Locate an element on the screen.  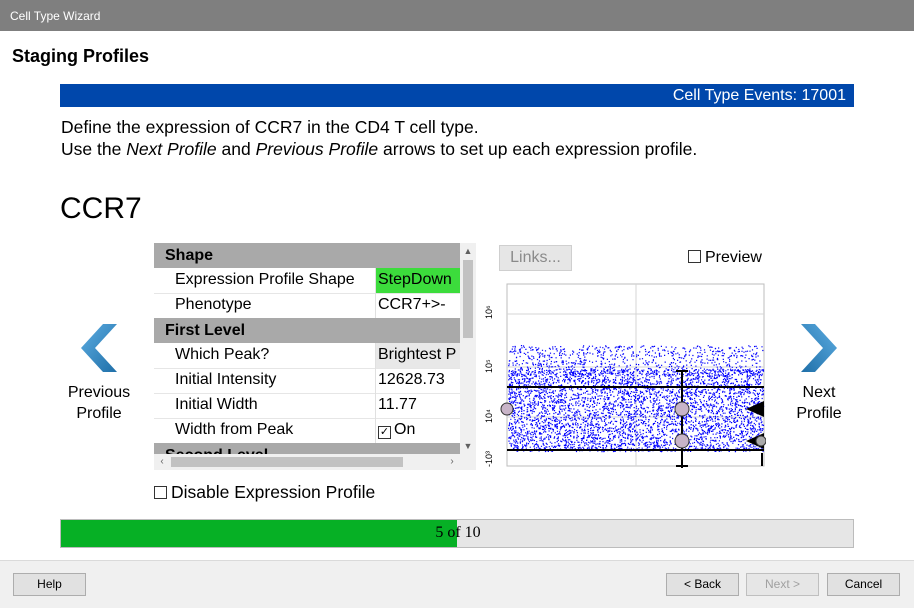
previous-profile-button: Previous Profile is located at coordinates (99, 373).